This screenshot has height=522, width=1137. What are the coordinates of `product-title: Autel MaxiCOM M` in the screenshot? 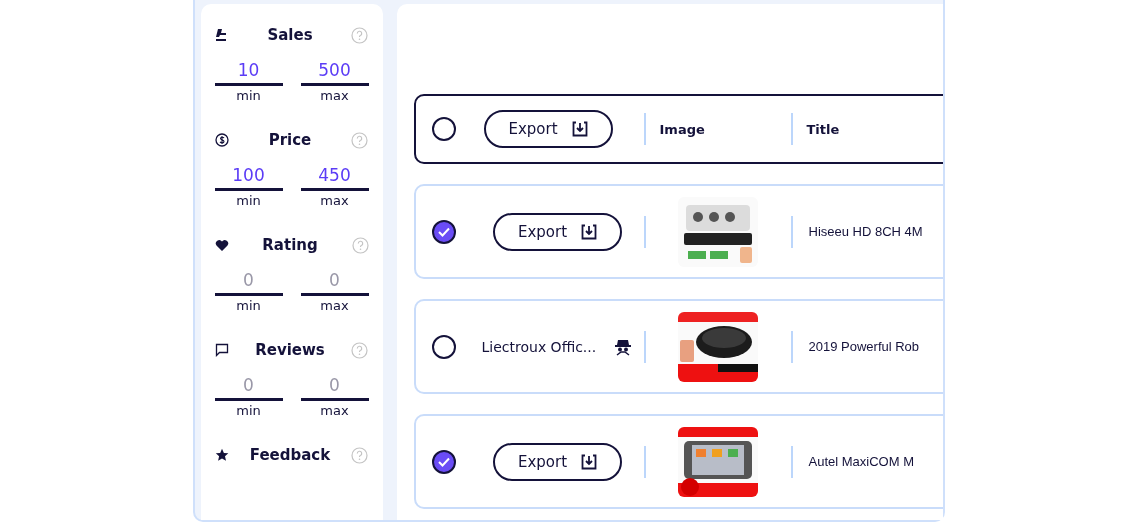 It's located at (860, 461).